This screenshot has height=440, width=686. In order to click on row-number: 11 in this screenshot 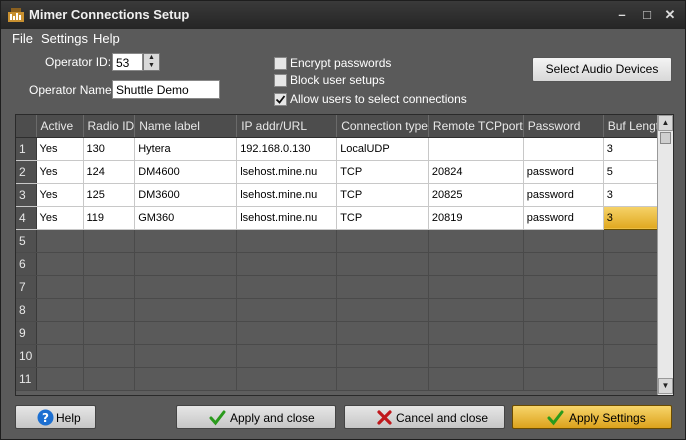, I will do `click(26, 379)`.